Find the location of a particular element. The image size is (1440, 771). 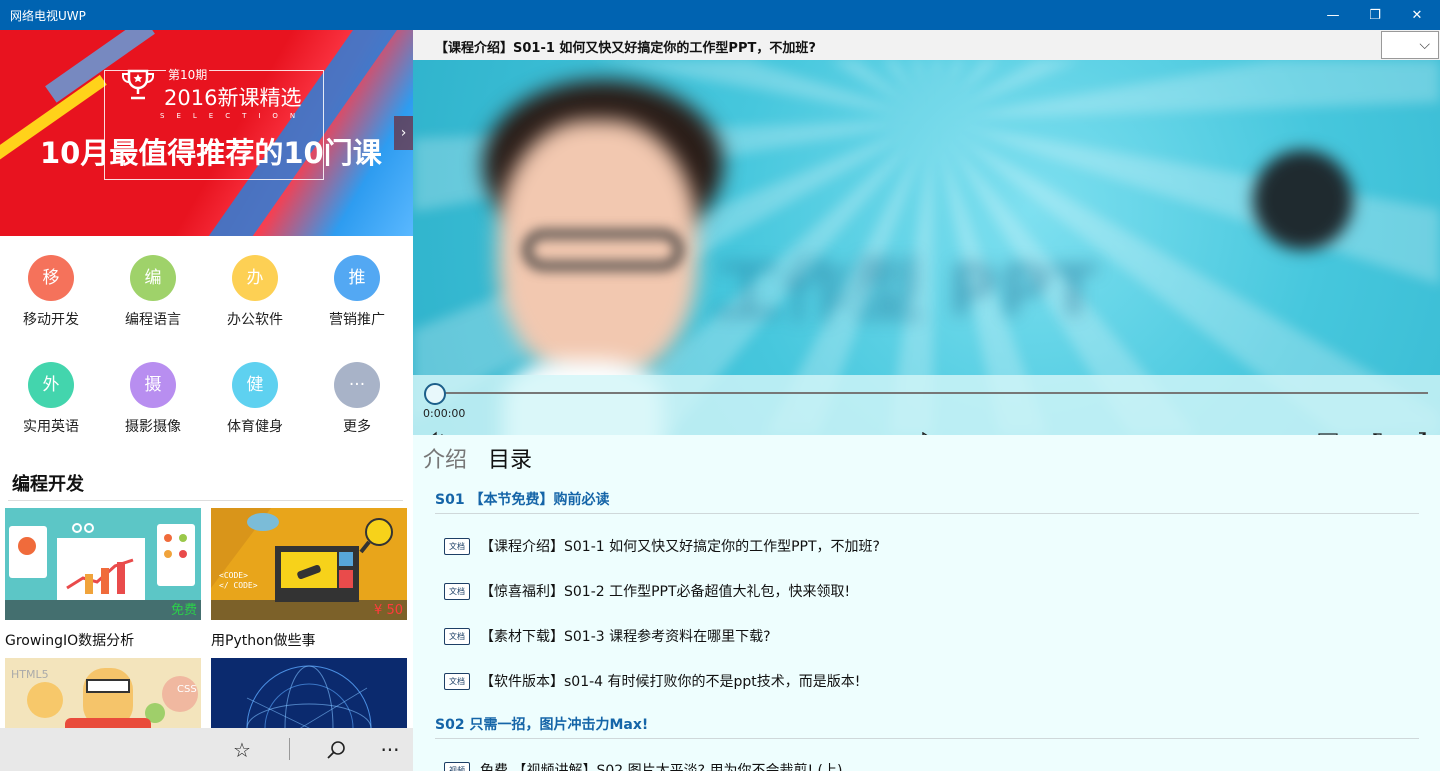

category-photography: 摄 摄影摄像 is located at coordinates (153, 399).